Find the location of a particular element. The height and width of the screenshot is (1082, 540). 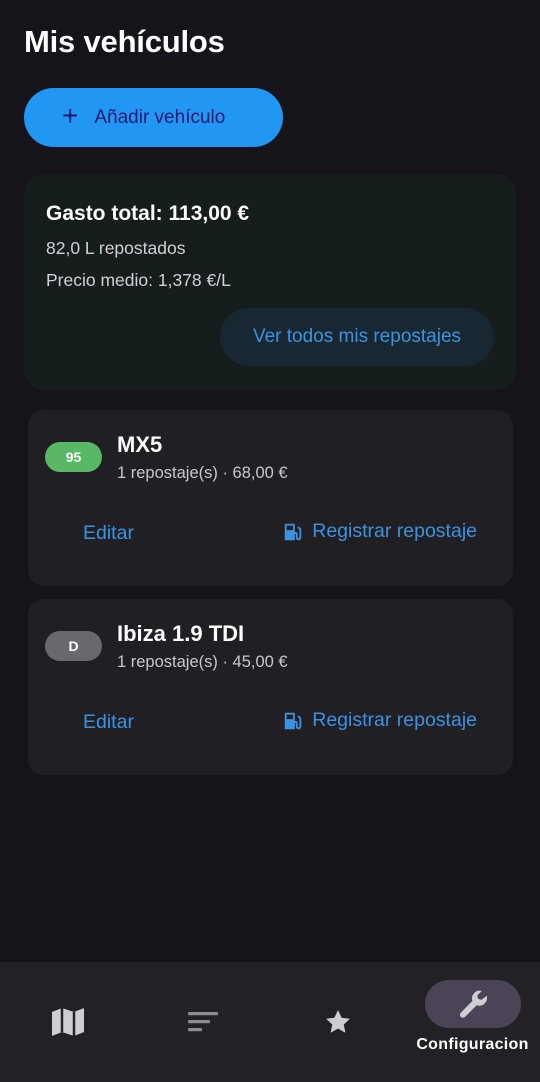

add-vehicle-label: Añadir vehículo is located at coordinates (160, 117).